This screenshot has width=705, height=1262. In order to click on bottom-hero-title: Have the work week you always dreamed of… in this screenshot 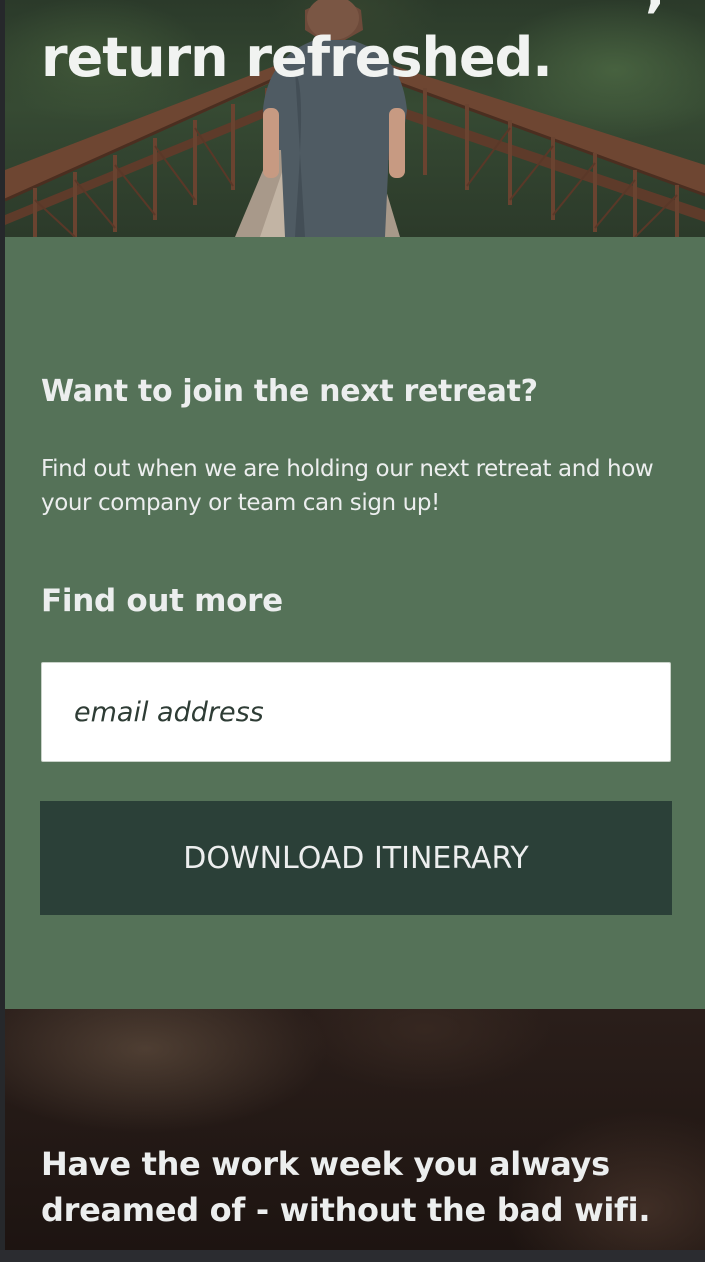, I will do `click(346, 1187)`.